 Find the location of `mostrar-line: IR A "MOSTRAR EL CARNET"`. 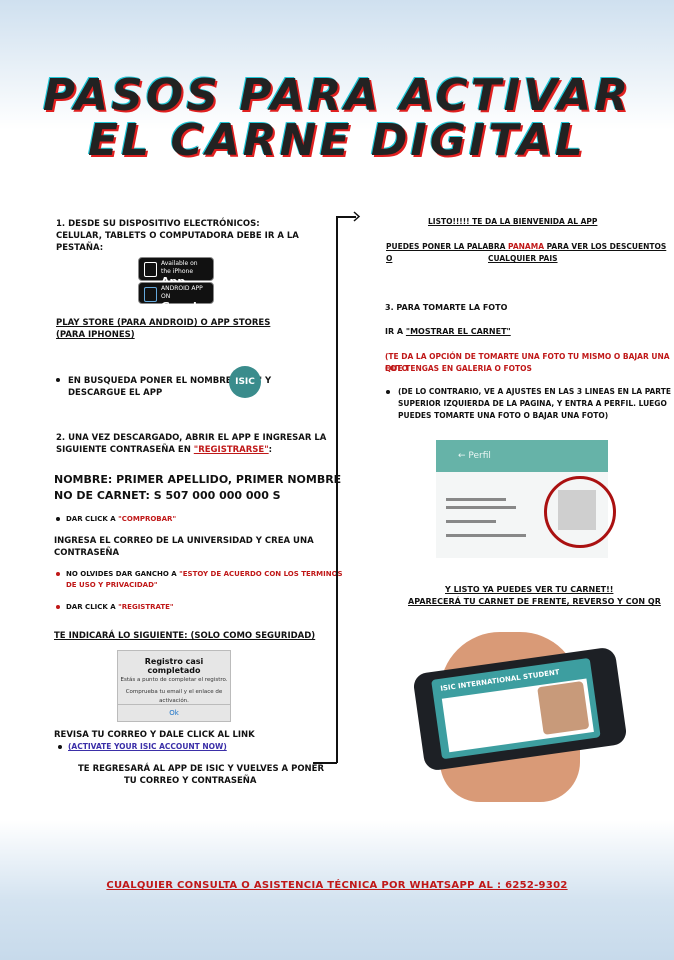

mostrar-line: IR A "MOSTRAR EL CARNET" is located at coordinates (448, 332).